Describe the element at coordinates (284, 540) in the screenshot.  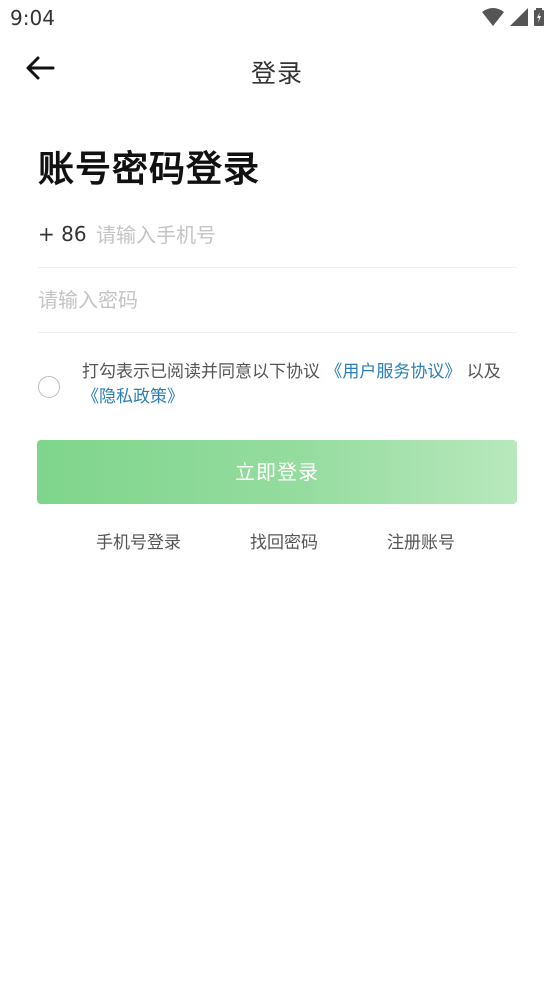
I see `find-password-link: 找回密码` at that location.